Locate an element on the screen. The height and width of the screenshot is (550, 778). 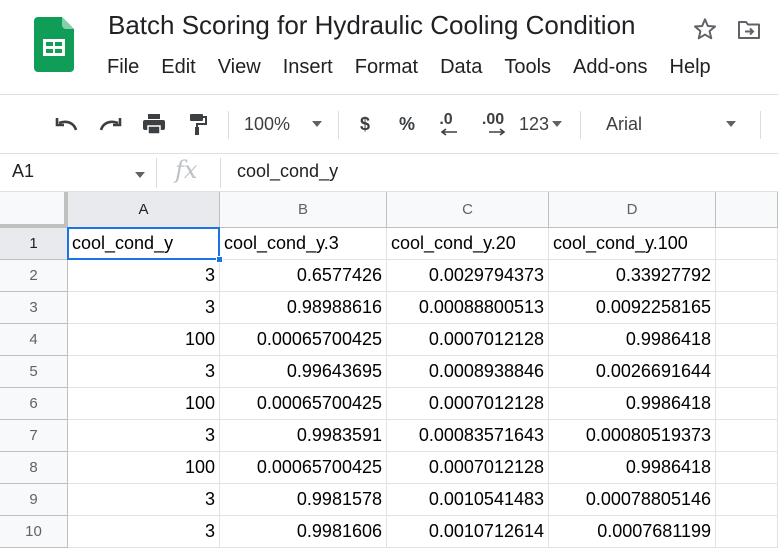
cell-b5: 0.99643695 is located at coordinates (303, 372).